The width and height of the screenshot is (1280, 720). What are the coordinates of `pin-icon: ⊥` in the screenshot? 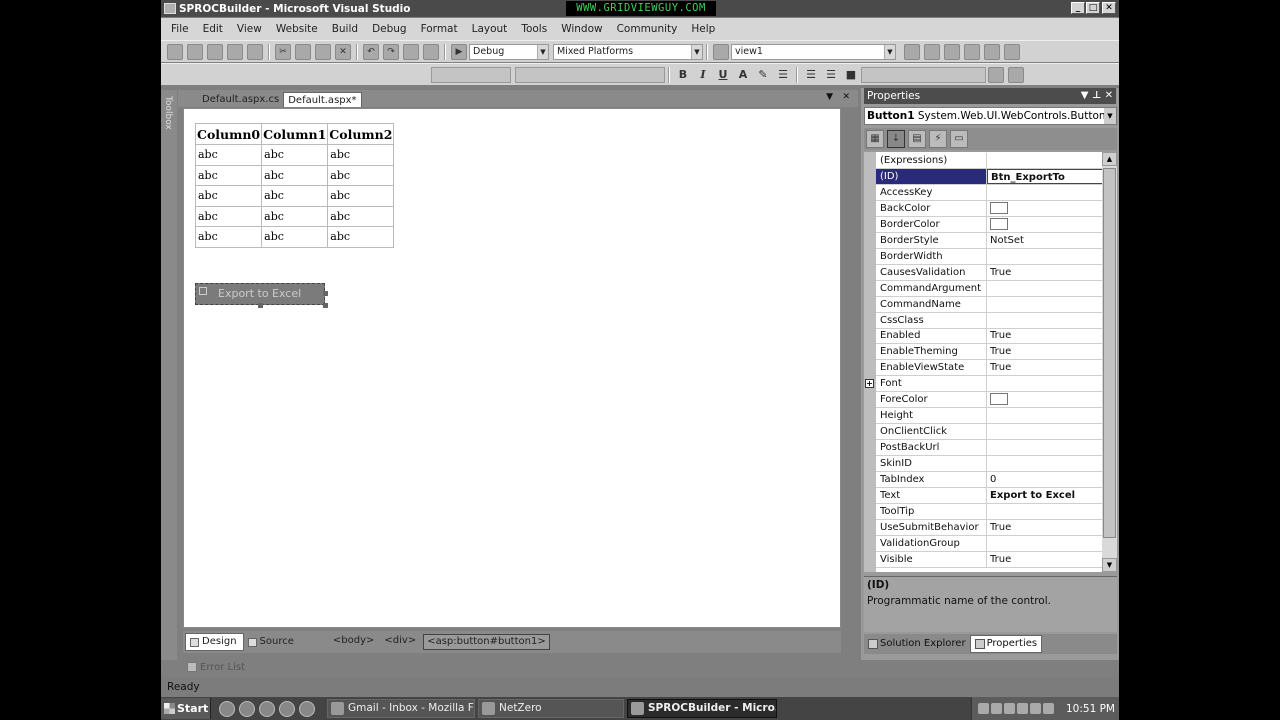 It's located at (1096, 95).